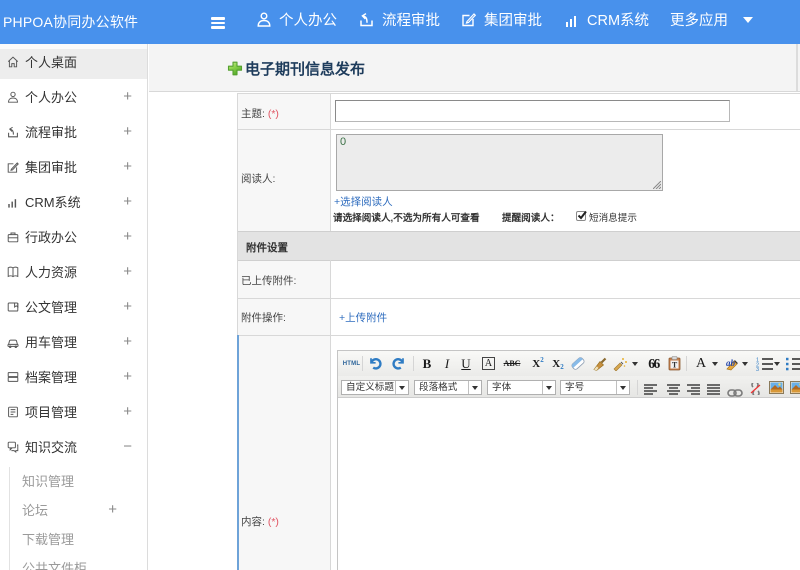 This screenshot has height=570, width=800. Describe the element at coordinates (757, 369) in the screenshot. I see `svg-text: 3` at that location.